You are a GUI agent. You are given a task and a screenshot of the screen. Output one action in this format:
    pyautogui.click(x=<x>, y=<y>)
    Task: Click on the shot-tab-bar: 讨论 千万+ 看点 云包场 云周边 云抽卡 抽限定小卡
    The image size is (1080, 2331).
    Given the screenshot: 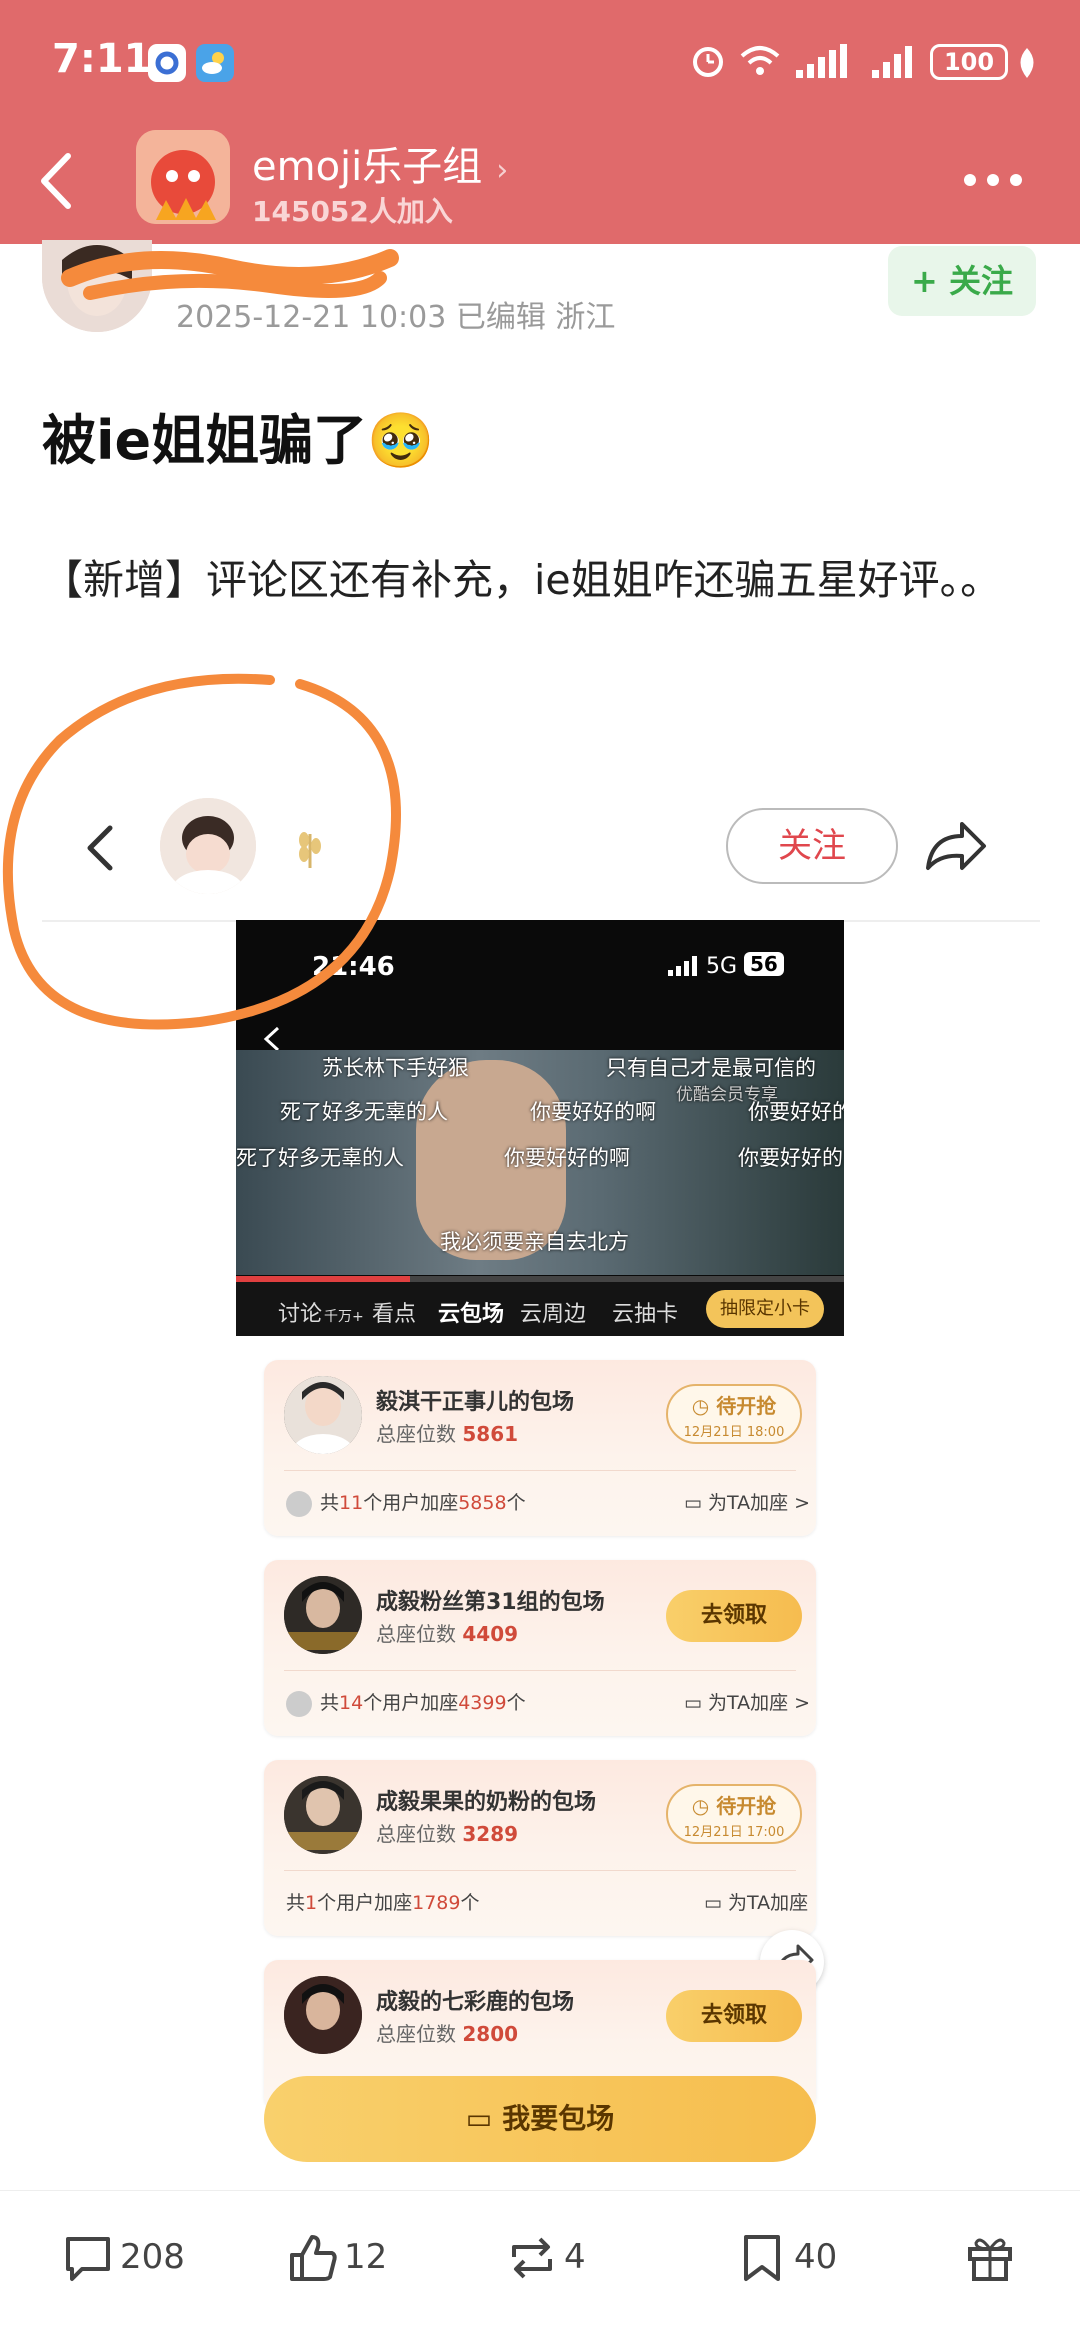 What is the action you would take?
    pyautogui.click(x=540, y=1309)
    